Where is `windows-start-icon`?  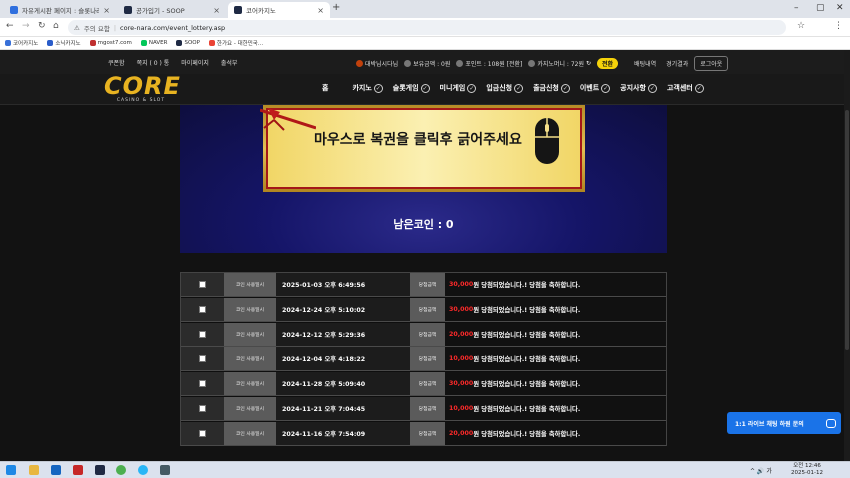
windows-start-icon is located at coordinates (11, 470).